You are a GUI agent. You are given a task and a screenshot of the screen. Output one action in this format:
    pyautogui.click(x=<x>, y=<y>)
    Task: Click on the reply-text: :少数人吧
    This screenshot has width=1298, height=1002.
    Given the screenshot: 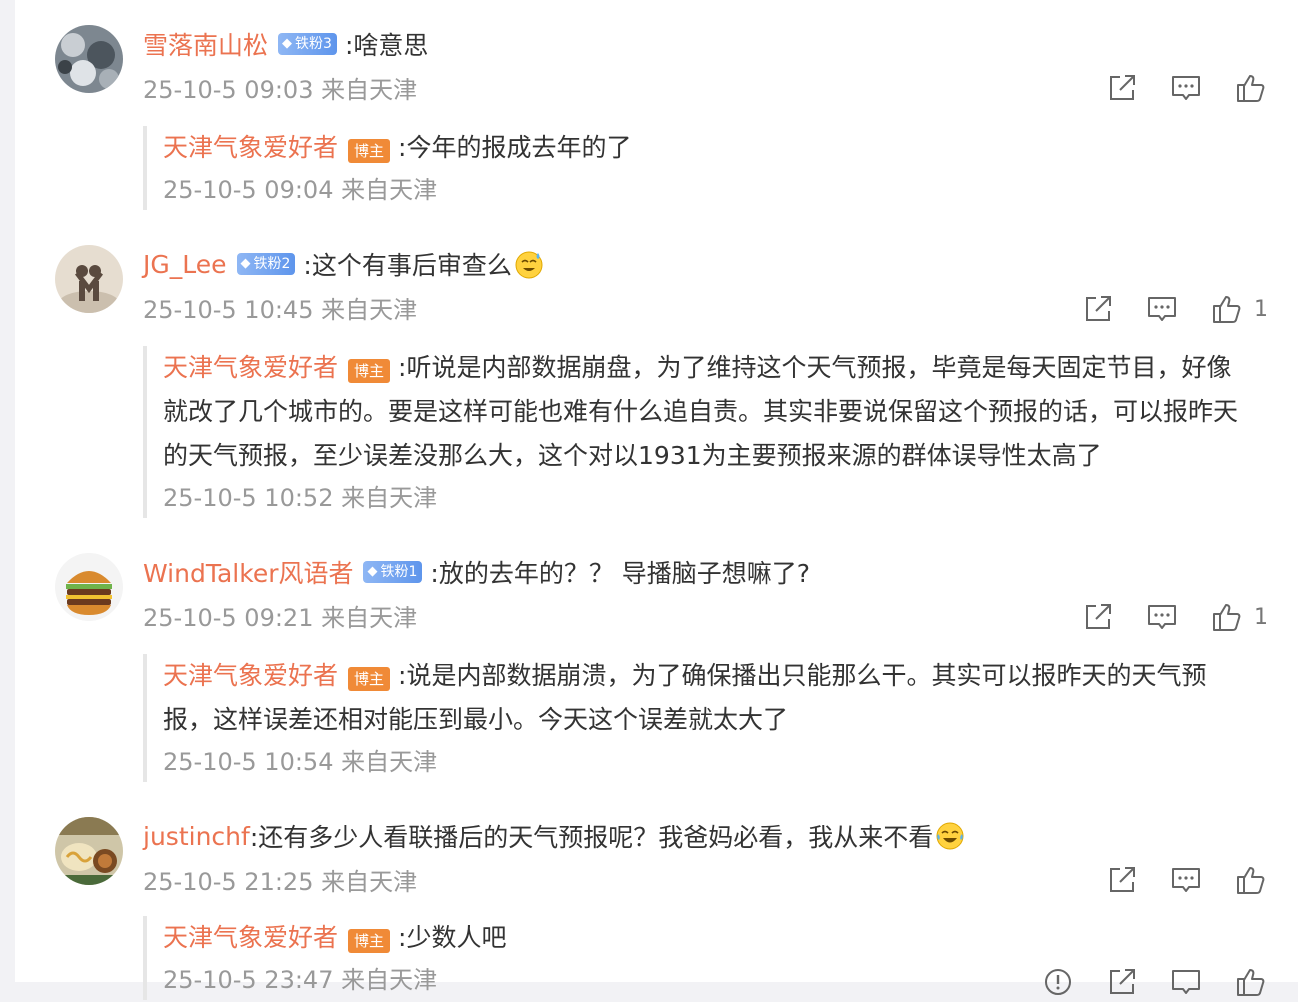 What is the action you would take?
    pyautogui.click(x=452, y=937)
    